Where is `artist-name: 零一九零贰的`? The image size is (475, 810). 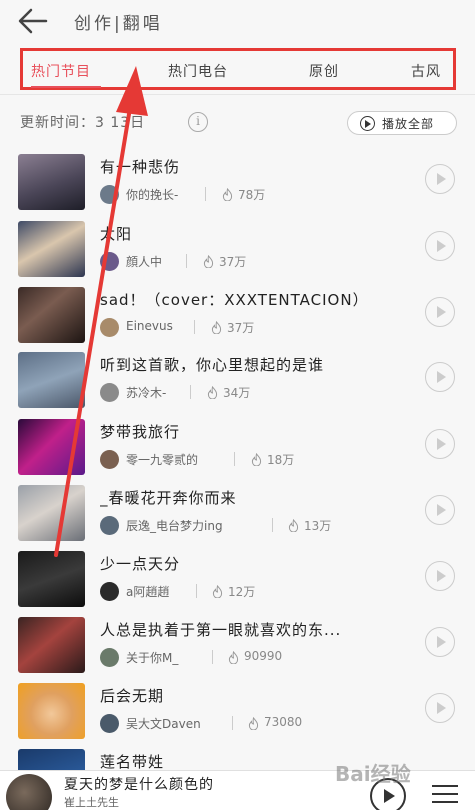
artist-name: 零一九零贰的 is located at coordinates (162, 460).